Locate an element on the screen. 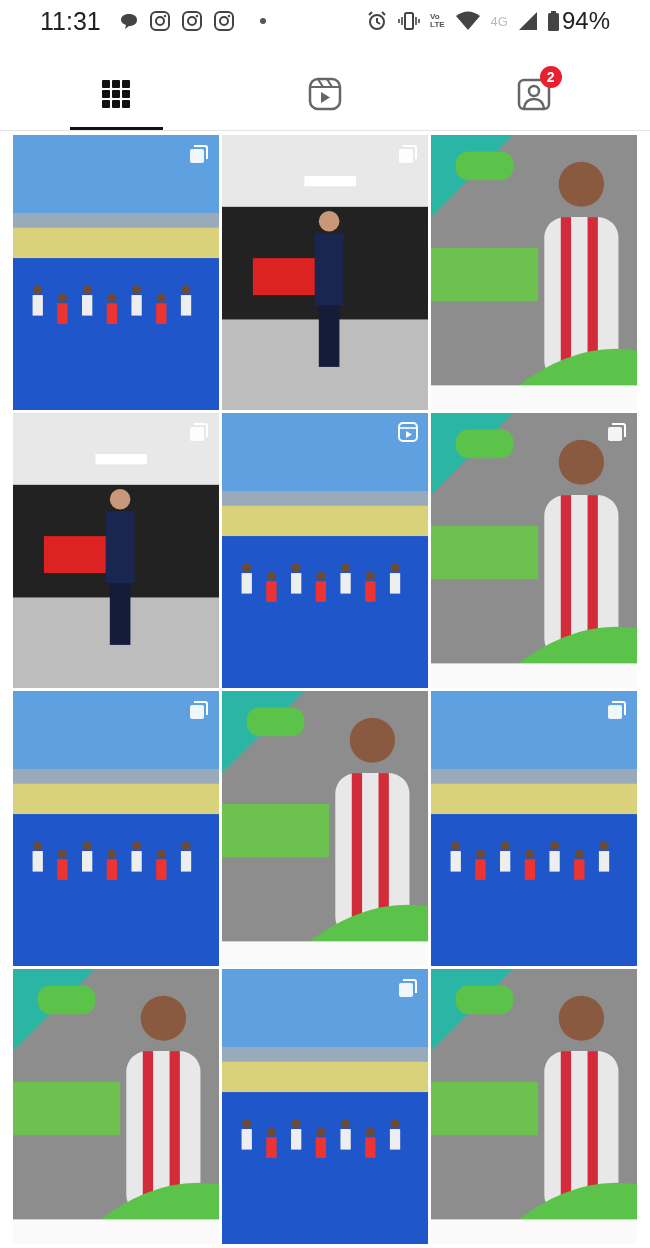 This screenshot has height=1248, width=650. wifi-icon is located at coordinates (467, 21).